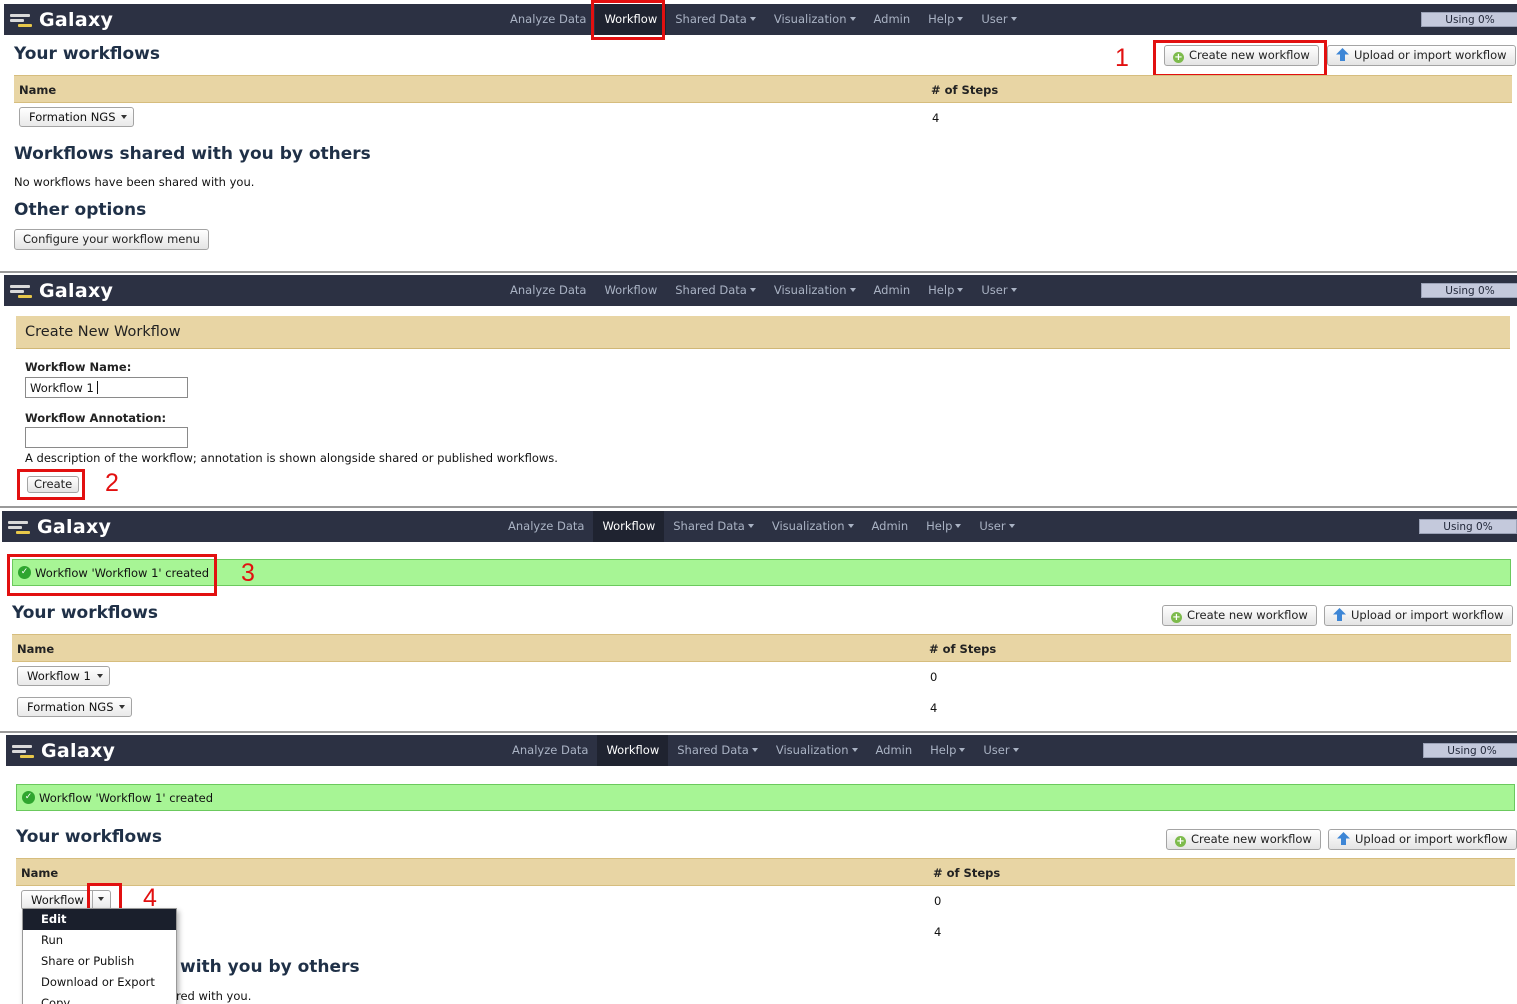 The image size is (1517, 1004). Describe the element at coordinates (112, 575) in the screenshot. I see `highlight-success-alert` at that location.